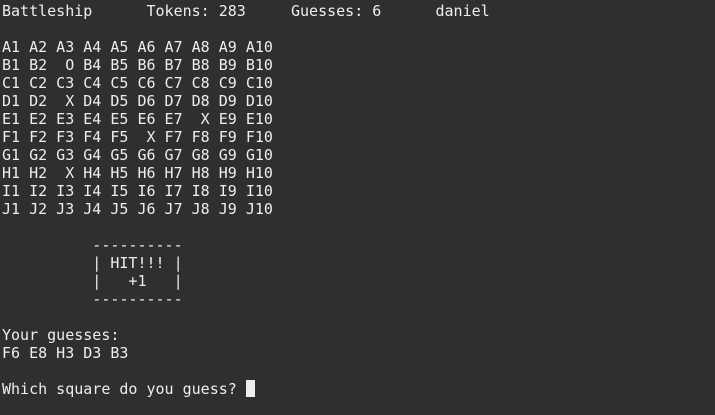  What do you see at coordinates (137, 47) in the screenshot?
I see `board-row-a: A1 A2 A3 A4 A5 A6 A7 A8 A9 A10` at bounding box center [137, 47].